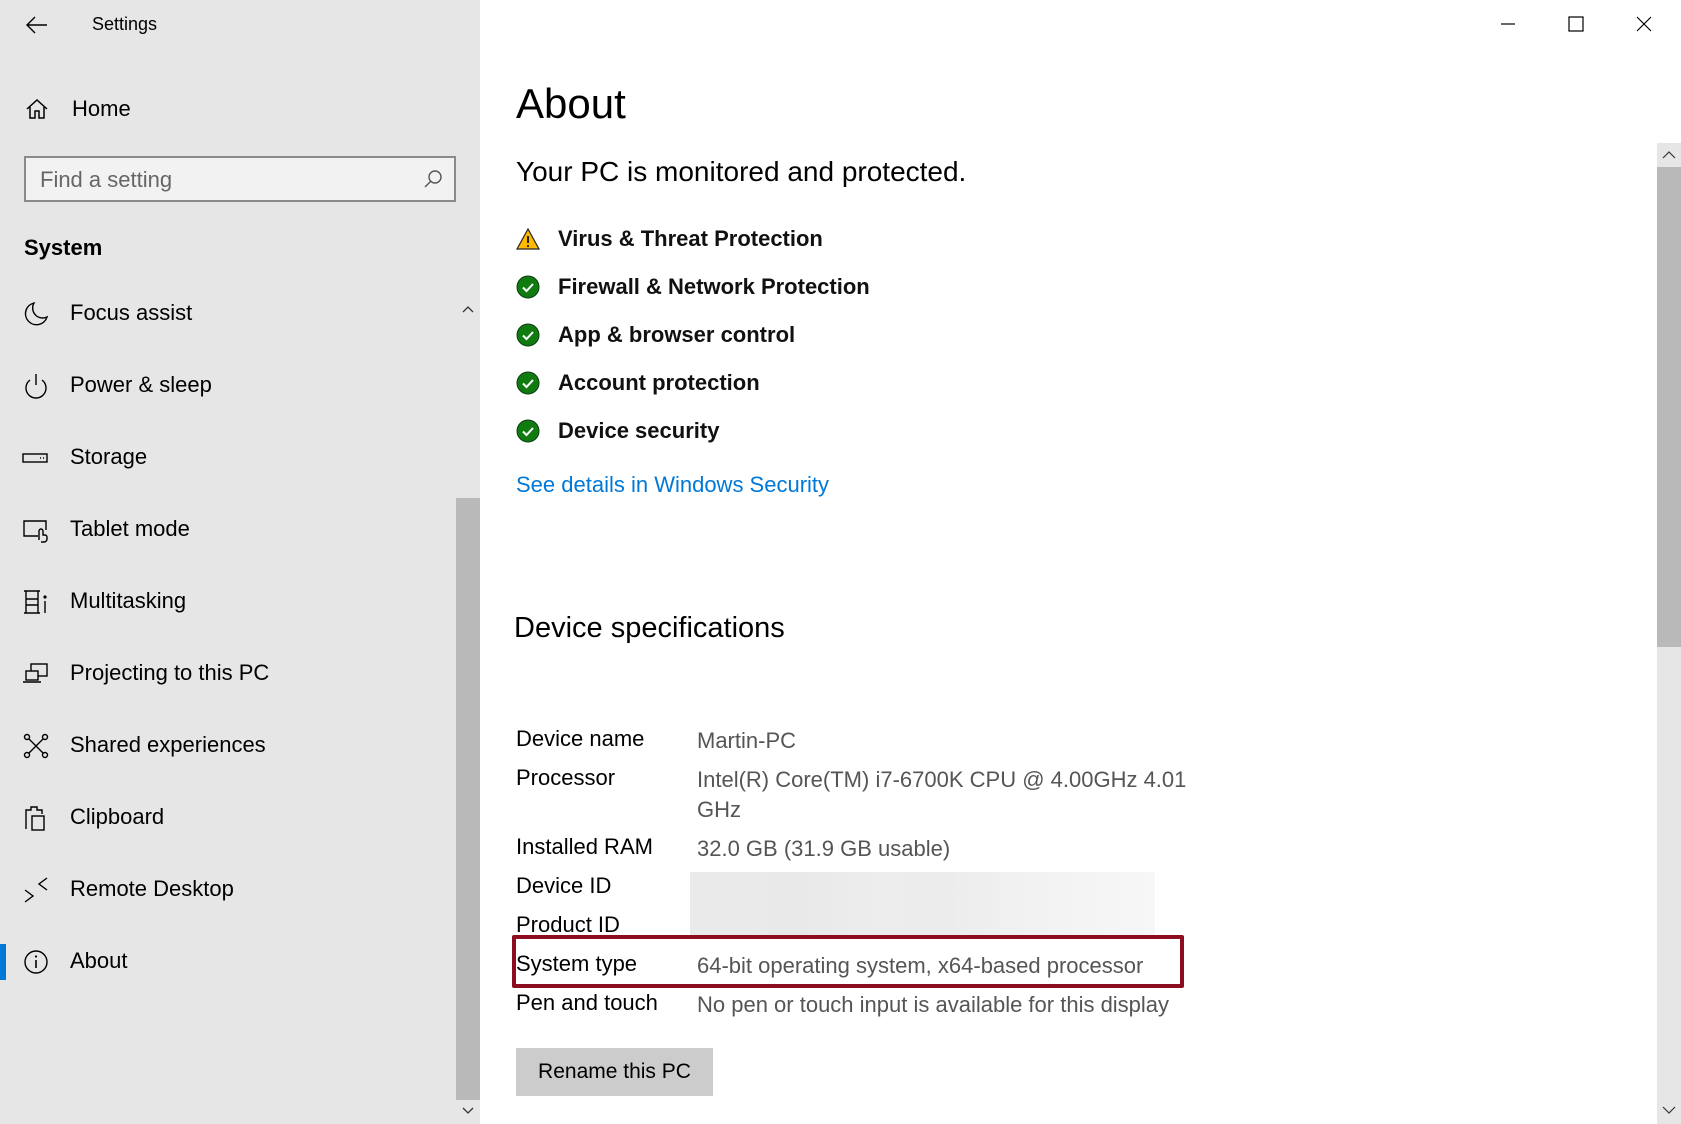 The height and width of the screenshot is (1124, 1681). Describe the element at coordinates (36, 890) in the screenshot. I see `remote-desktop-icon` at that location.